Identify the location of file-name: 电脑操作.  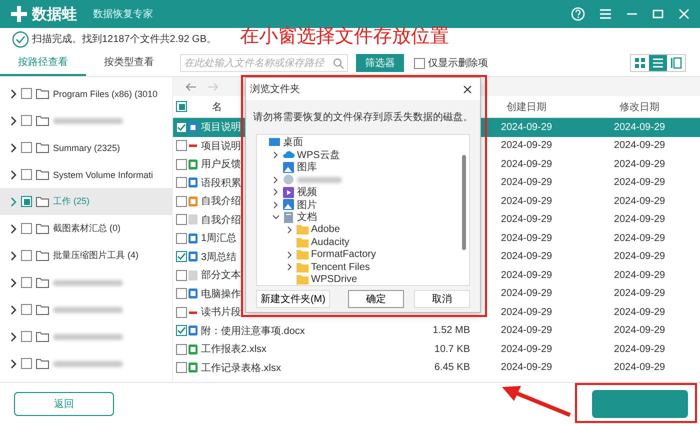
(221, 294).